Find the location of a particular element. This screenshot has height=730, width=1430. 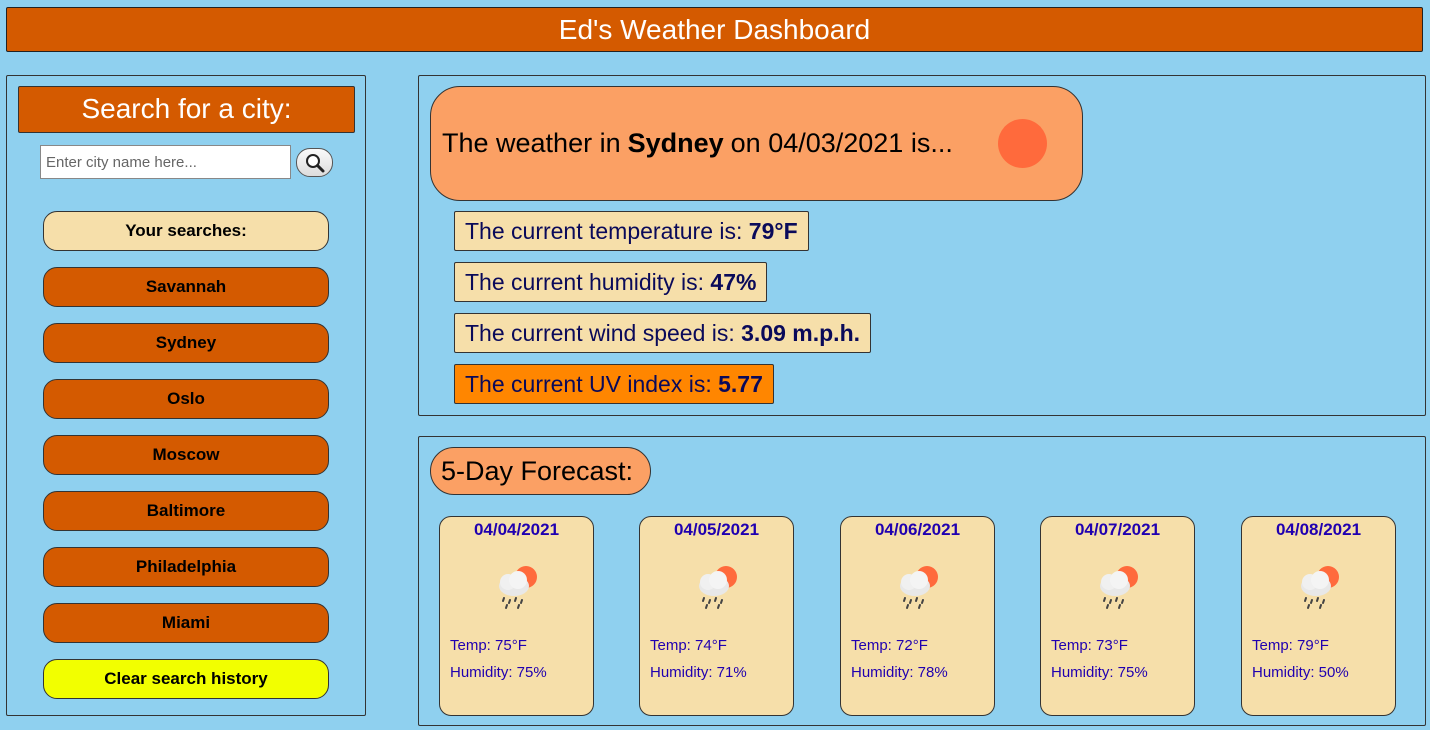

forecast-date: 04/04/2021 is located at coordinates (516, 529).